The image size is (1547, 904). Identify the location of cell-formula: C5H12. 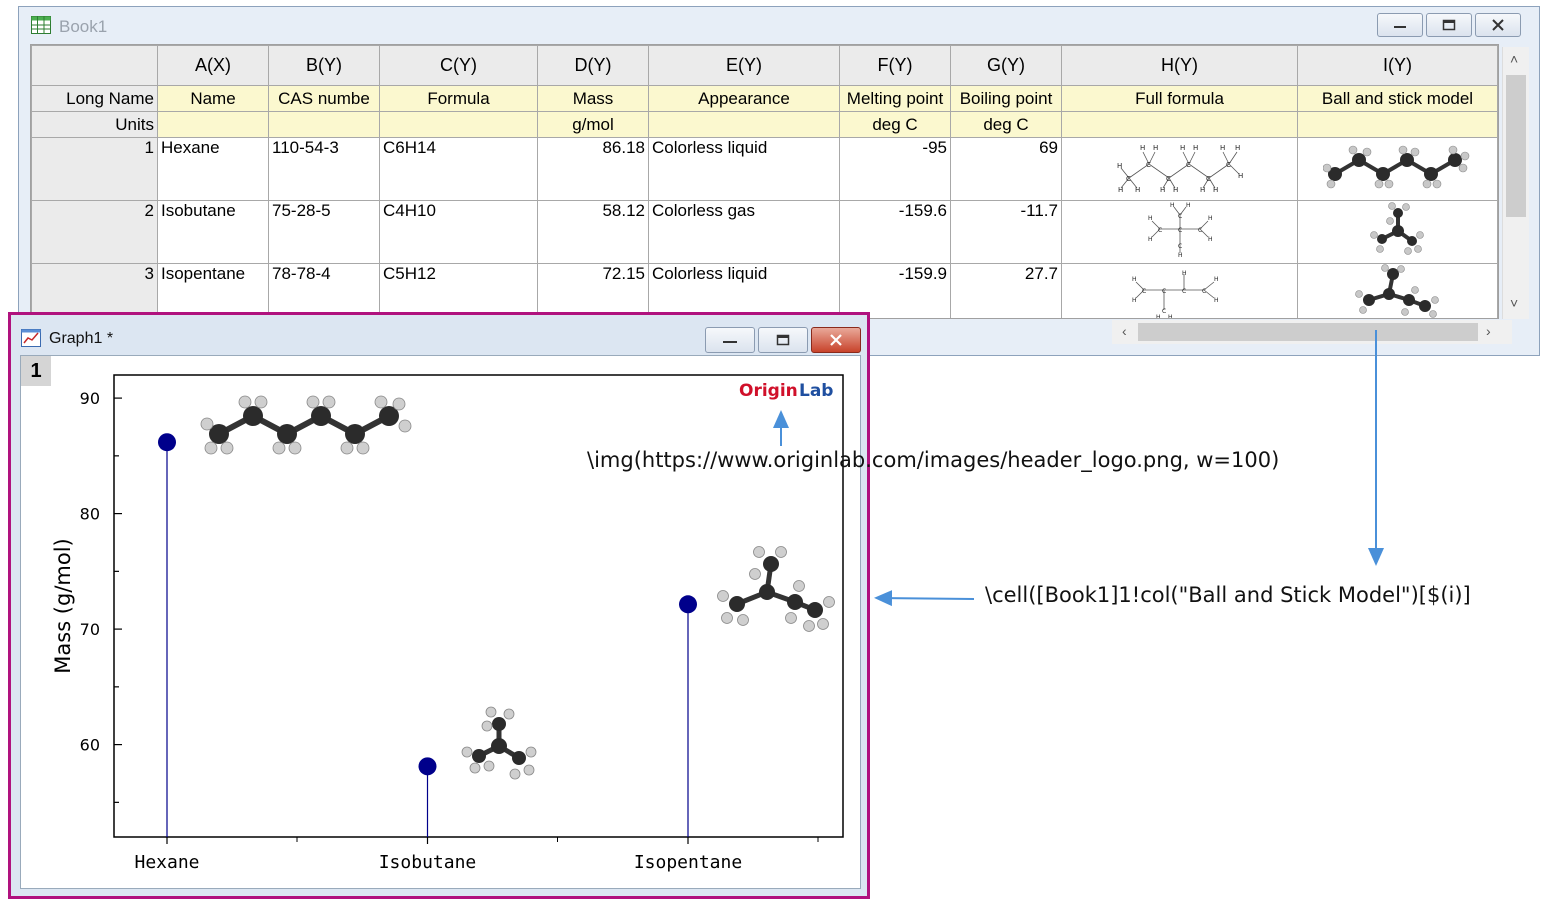
(458, 290).